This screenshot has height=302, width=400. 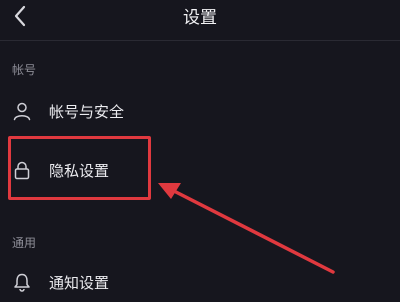 What do you see at coordinates (24, 70) in the screenshot?
I see `section-label-account: 帐号` at bounding box center [24, 70].